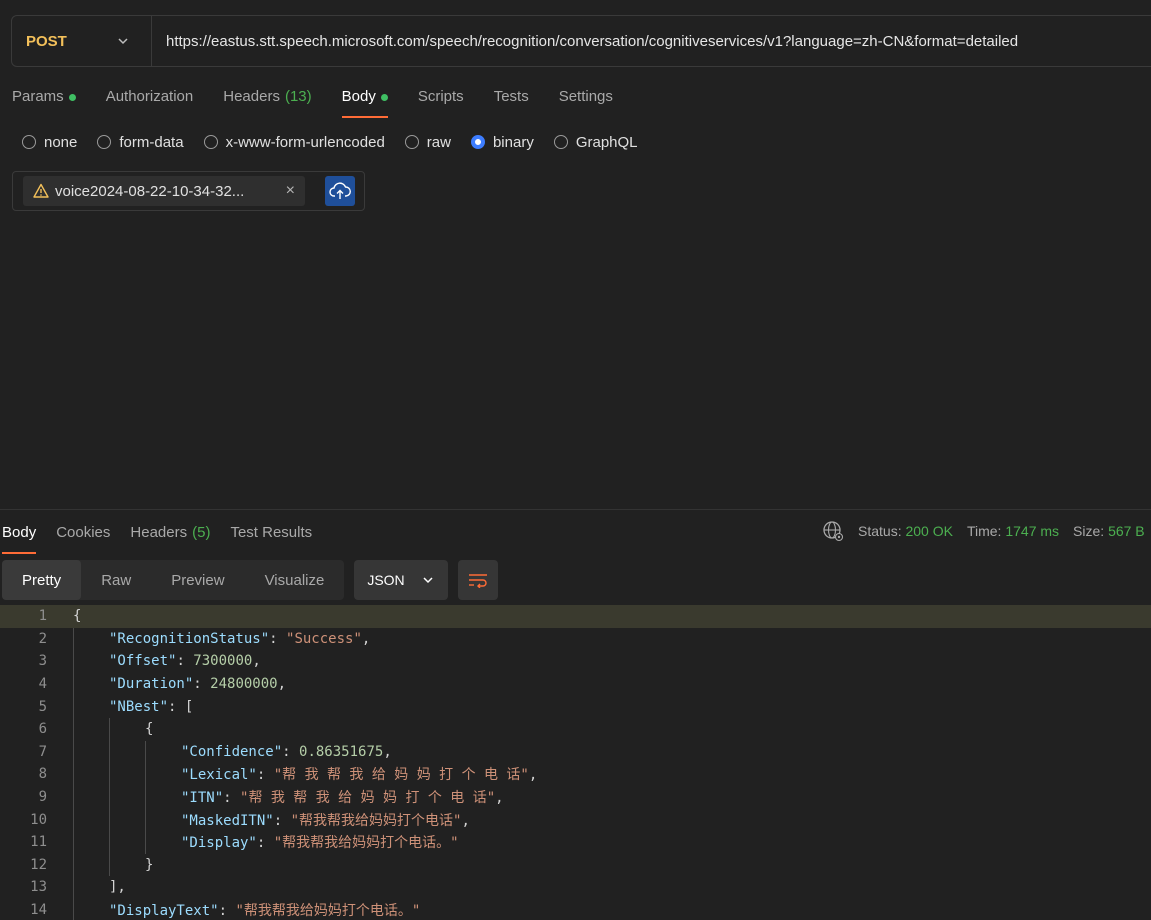 The image size is (1151, 920). Describe the element at coordinates (140, 142) in the screenshot. I see `radio-form-data: form-data` at that location.